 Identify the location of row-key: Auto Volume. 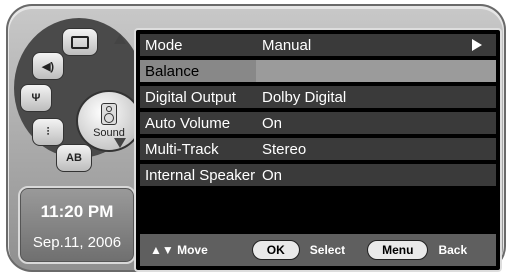
(198, 123).